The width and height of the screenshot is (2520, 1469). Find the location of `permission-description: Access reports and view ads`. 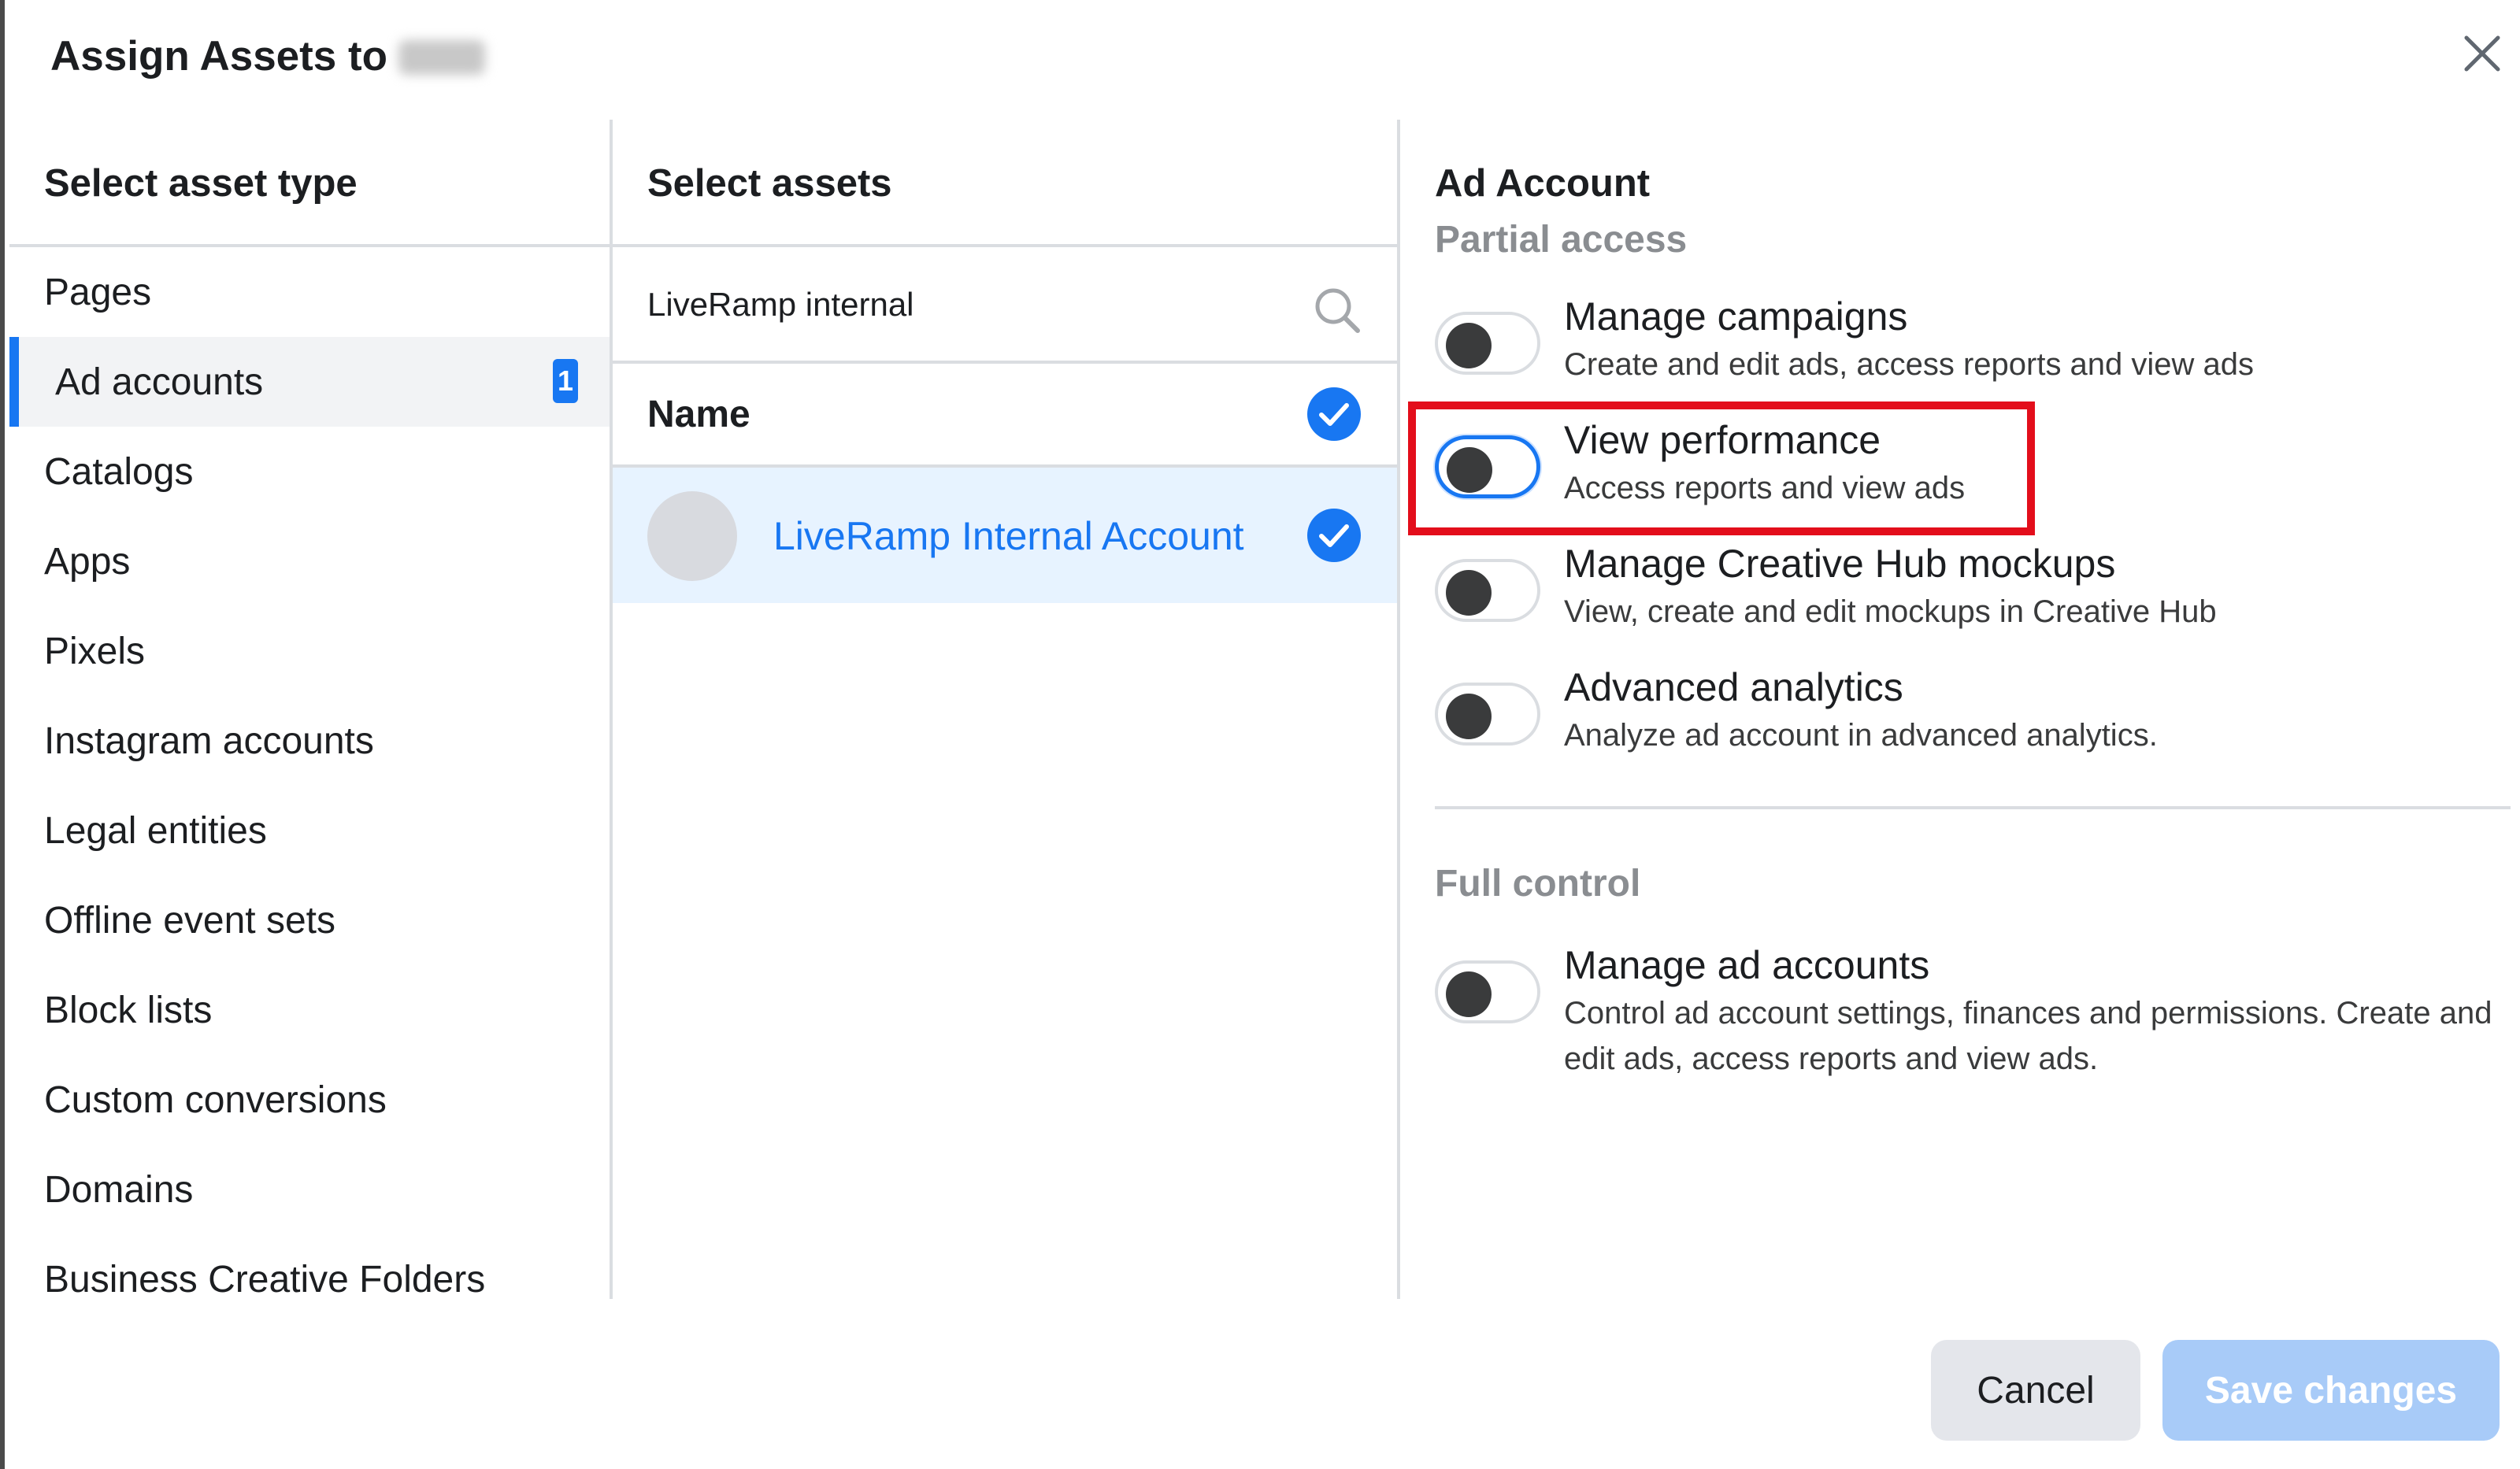

permission-description: Access reports and view ads is located at coordinates (1765, 488).